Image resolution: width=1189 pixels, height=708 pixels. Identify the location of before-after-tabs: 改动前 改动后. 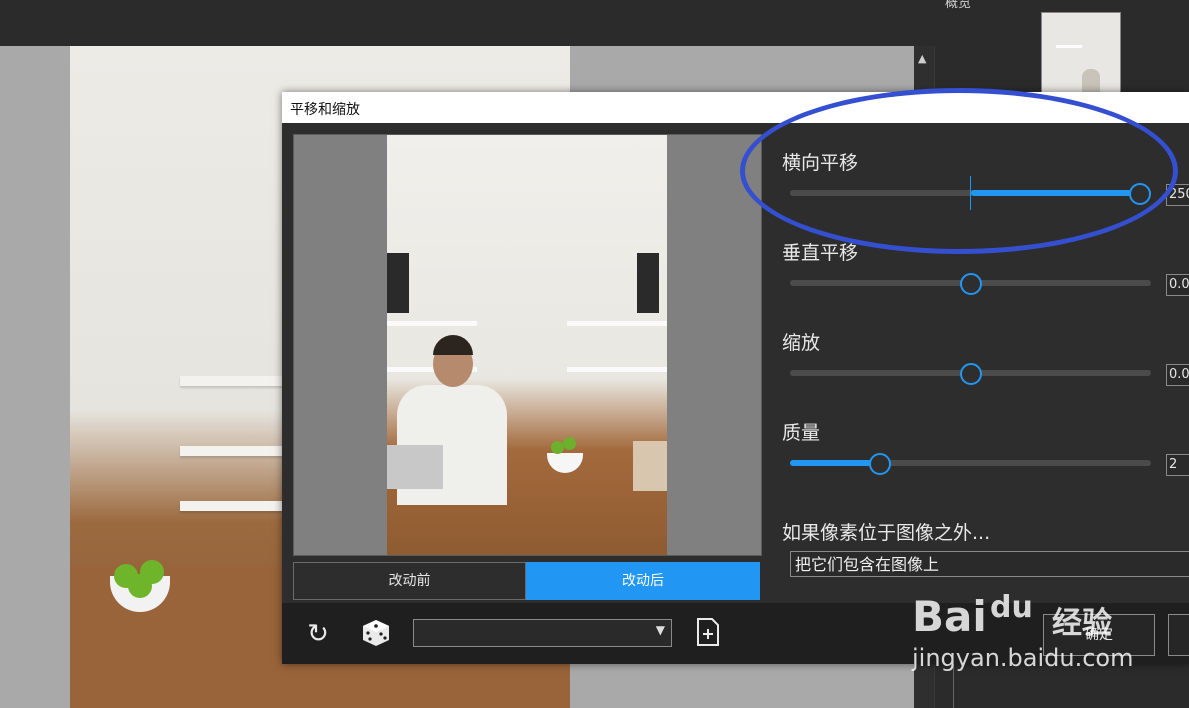
(526, 581).